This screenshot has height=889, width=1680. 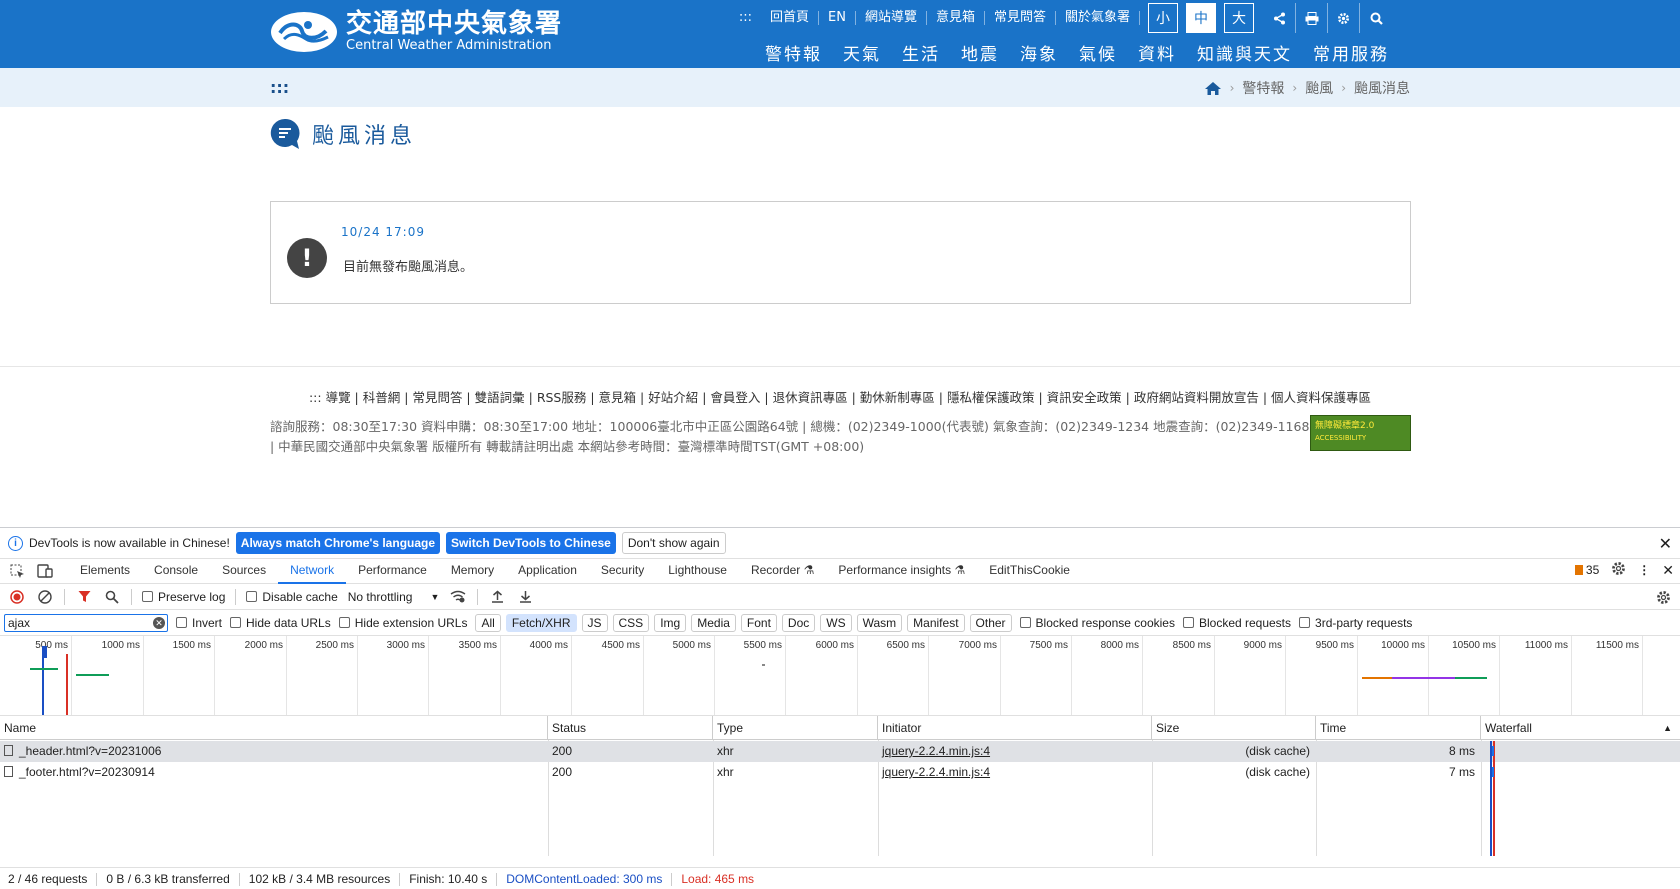 I want to click on column-header-type: Type, so click(x=795, y=728).